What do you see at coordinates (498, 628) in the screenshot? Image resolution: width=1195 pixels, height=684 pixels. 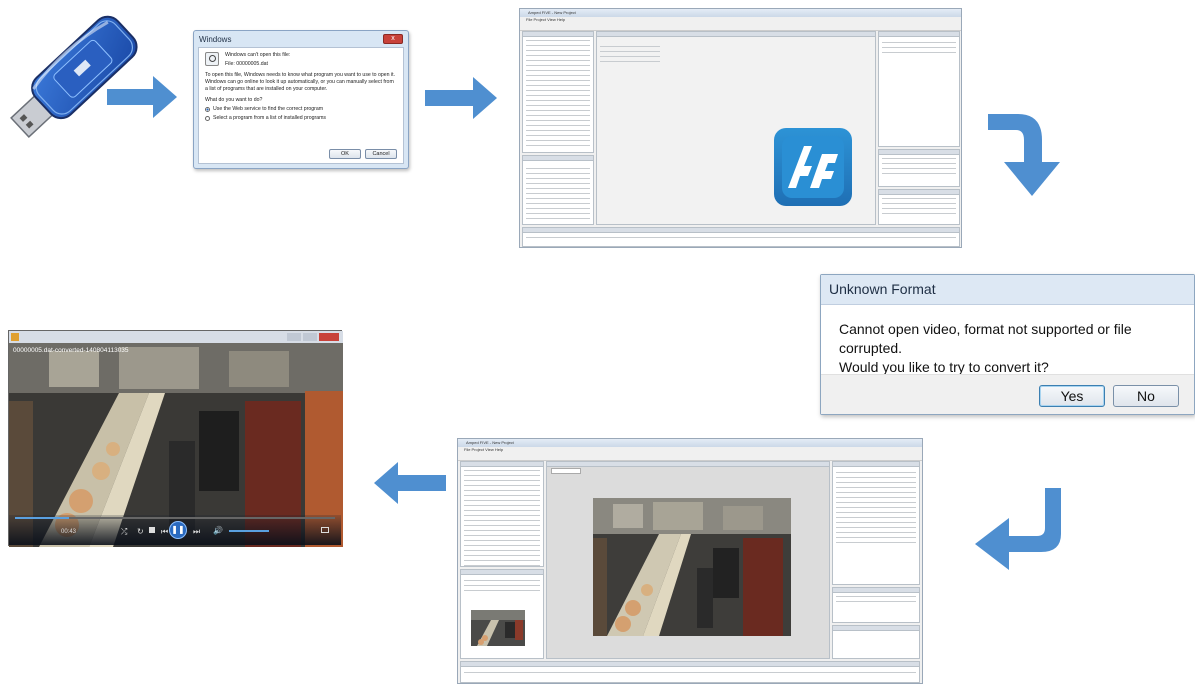 I see `thumbnail-image` at bounding box center [498, 628].